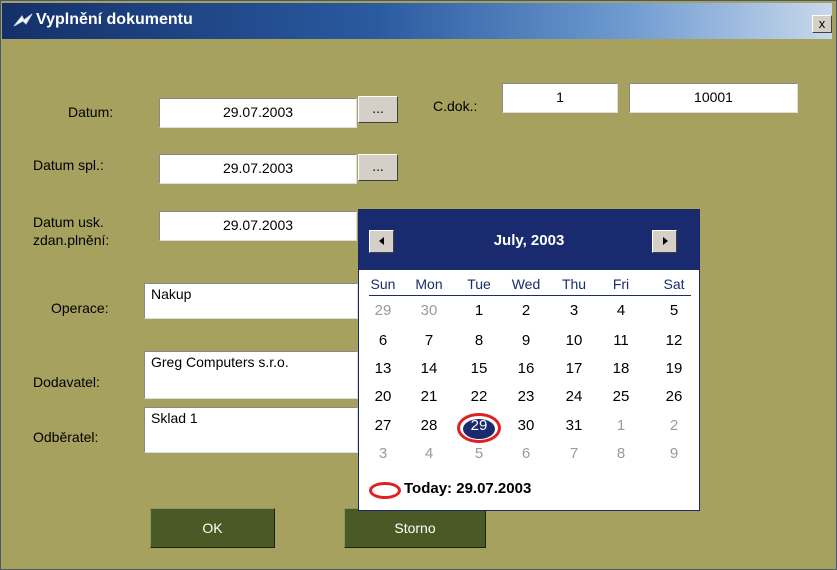  What do you see at coordinates (417, 21) in the screenshot?
I see `title-bar: Vyplnění dokumentu x` at bounding box center [417, 21].